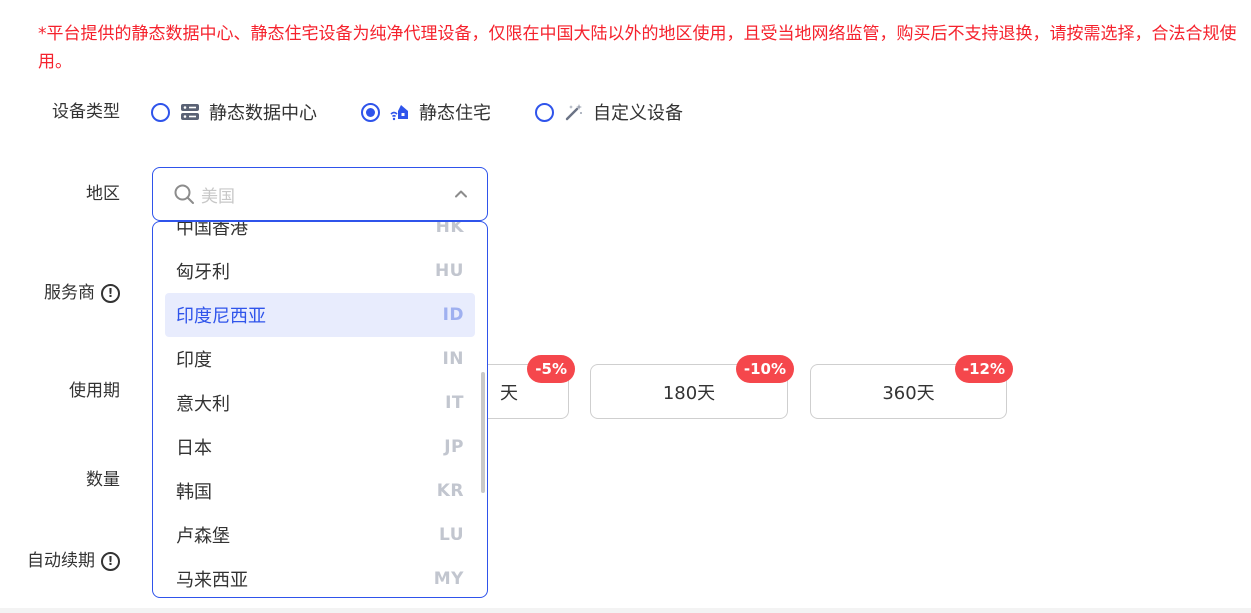  I want to click on discount-badge: -12%, so click(983, 369).